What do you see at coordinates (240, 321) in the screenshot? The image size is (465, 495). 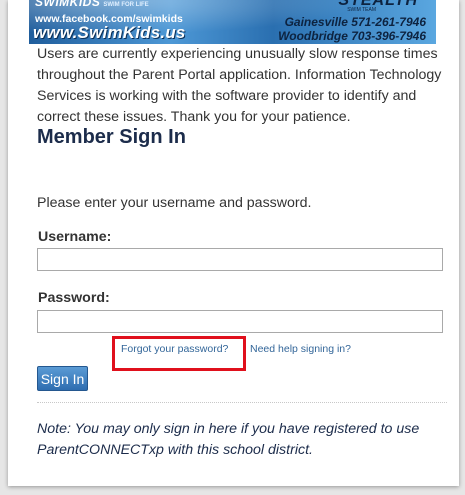 I see `password-field` at bounding box center [240, 321].